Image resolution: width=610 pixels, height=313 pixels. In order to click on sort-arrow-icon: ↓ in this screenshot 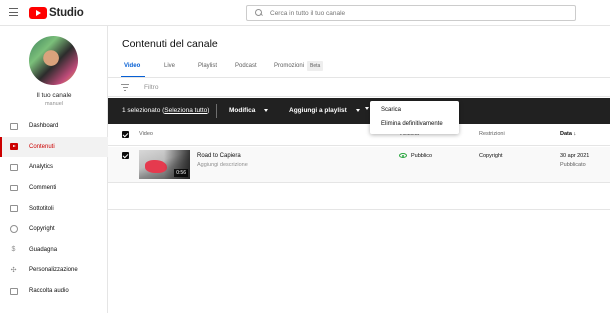, I will do `click(575, 134)`.